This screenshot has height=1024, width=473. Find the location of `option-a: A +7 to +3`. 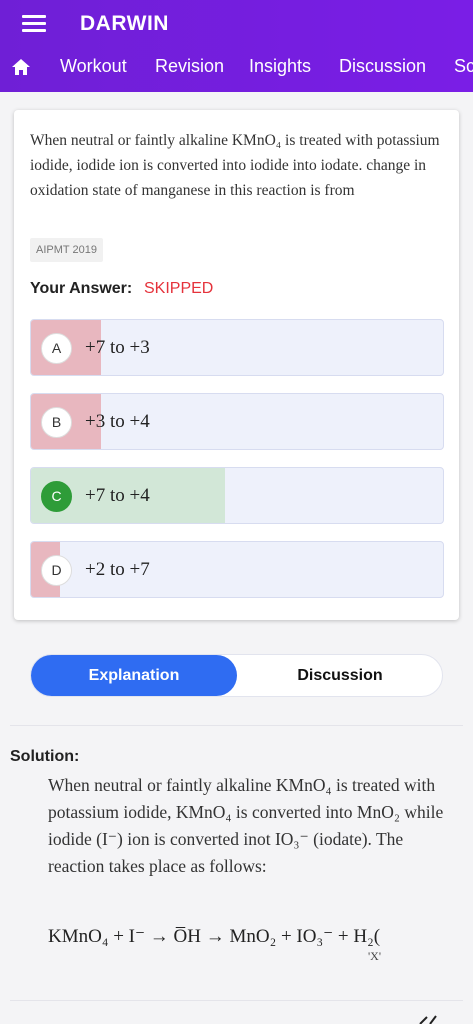

option-a: A +7 to +3 is located at coordinates (237, 347).